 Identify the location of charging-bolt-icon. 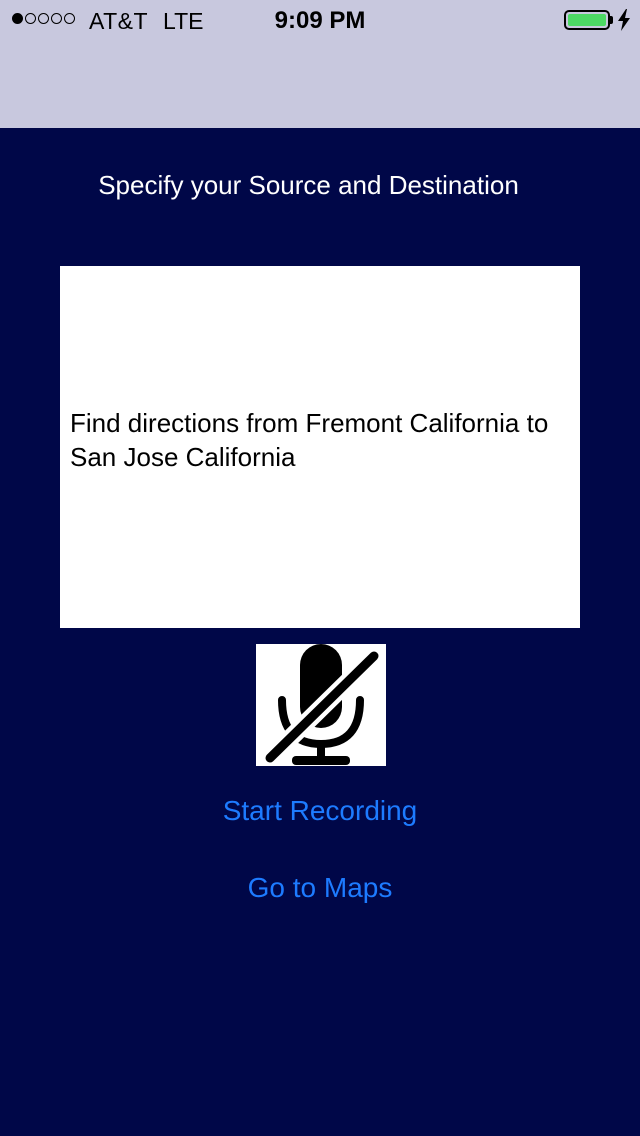
(624, 20).